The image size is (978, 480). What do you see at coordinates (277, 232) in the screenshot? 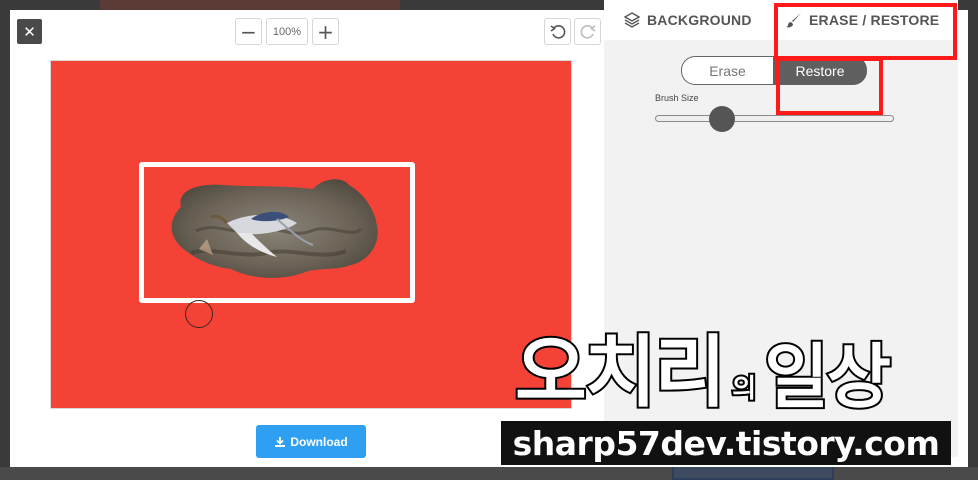
I see `selection-highlight-box` at bounding box center [277, 232].